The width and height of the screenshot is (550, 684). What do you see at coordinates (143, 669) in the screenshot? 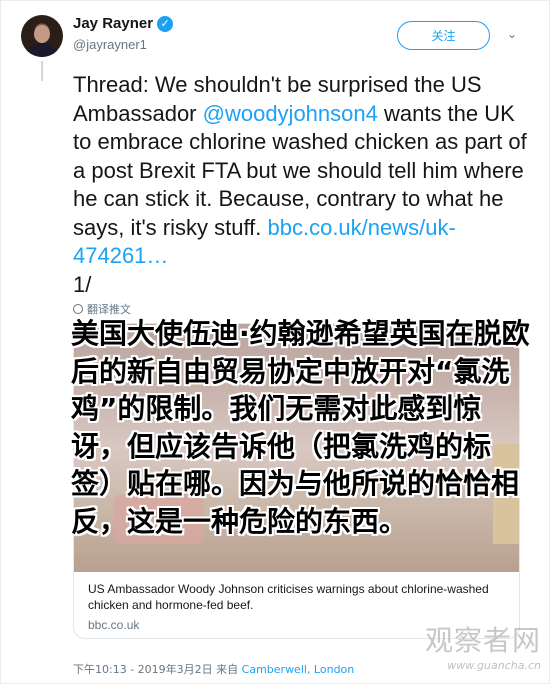
I see `timestamp: 下午10:13 - 2019年3月2日` at bounding box center [143, 669].